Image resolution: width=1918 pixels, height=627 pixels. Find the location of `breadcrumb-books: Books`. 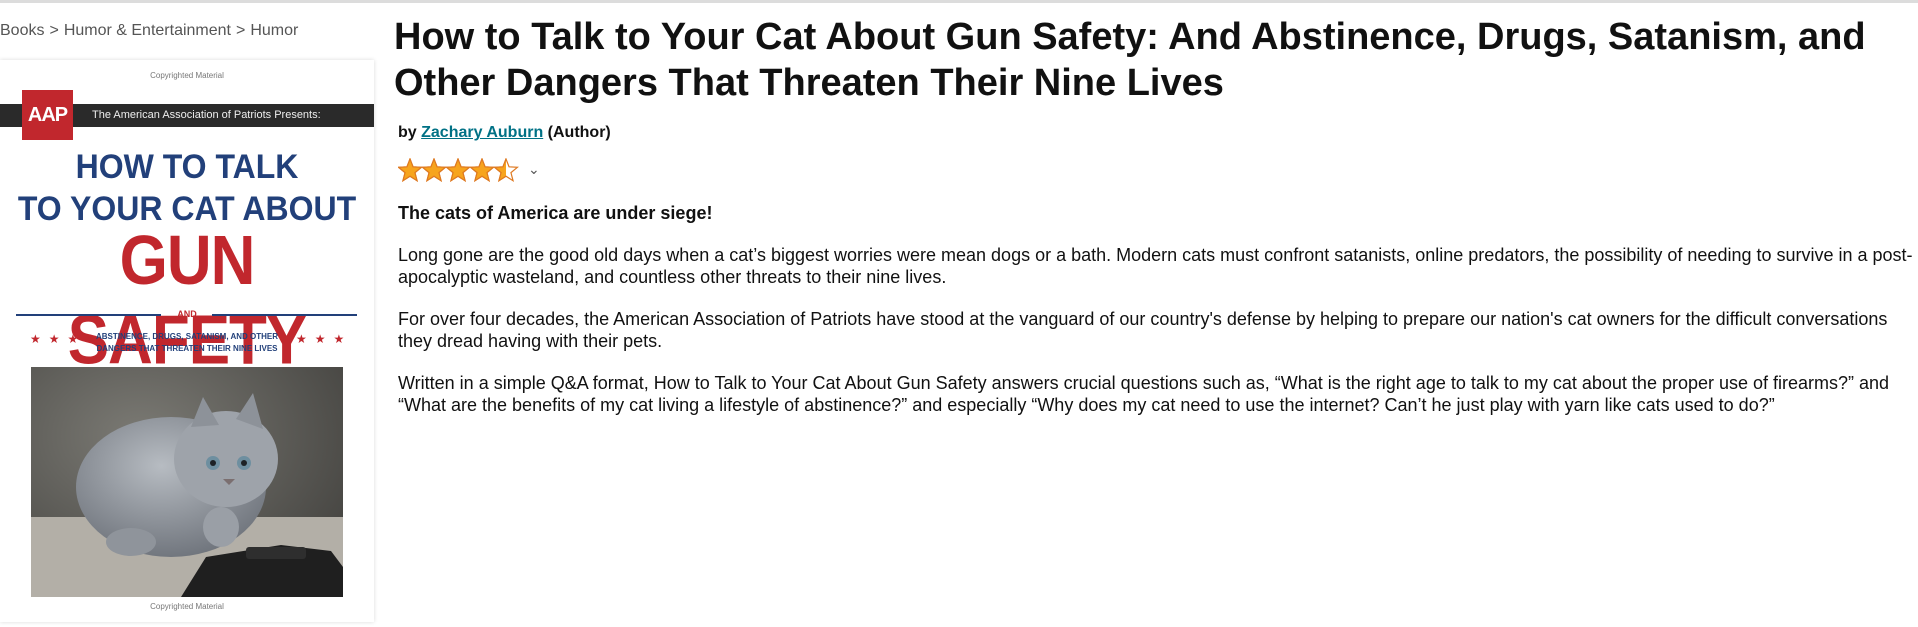

breadcrumb-books: Books is located at coordinates (22, 30).